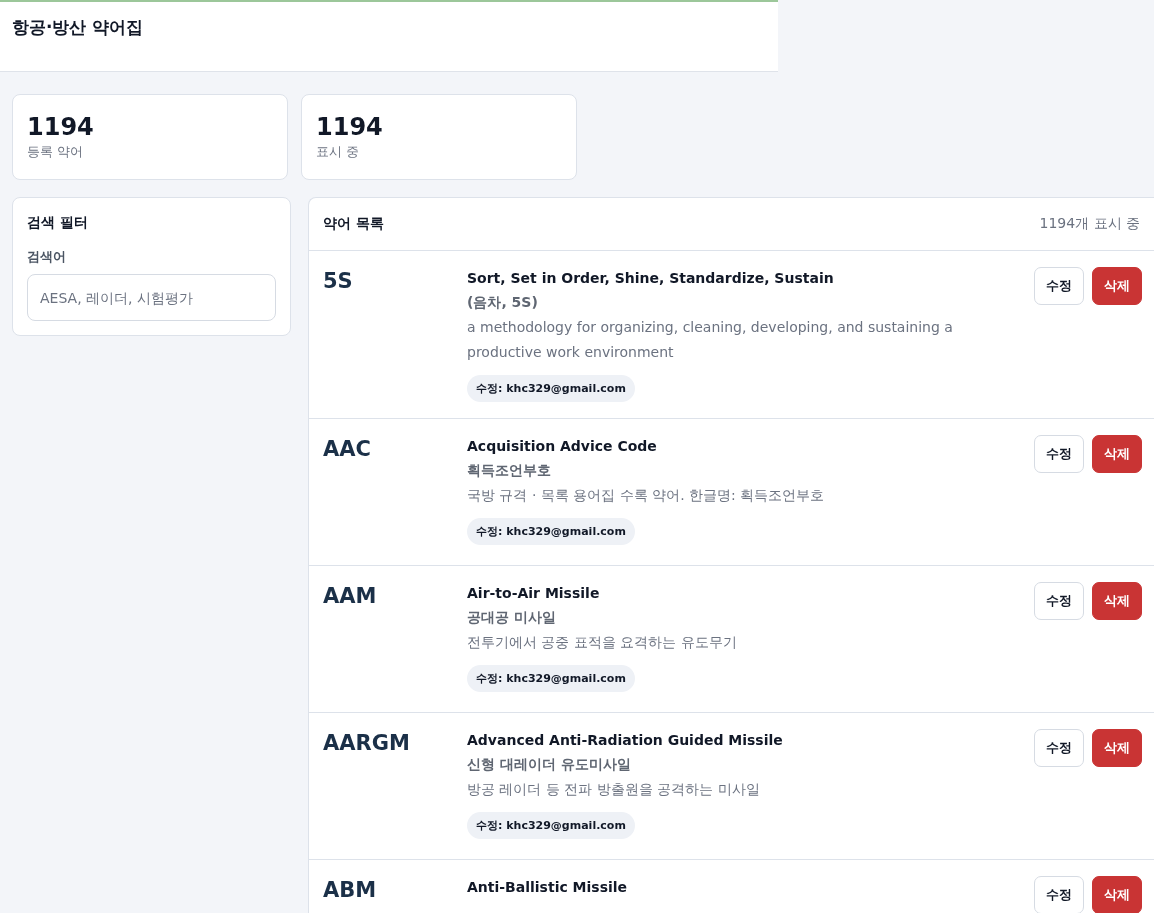 The width and height of the screenshot is (1154, 913). Describe the element at coordinates (650, 278) in the screenshot. I see `english-term: Sort, Set in Order, Shine, Standardize, Sustain` at that location.